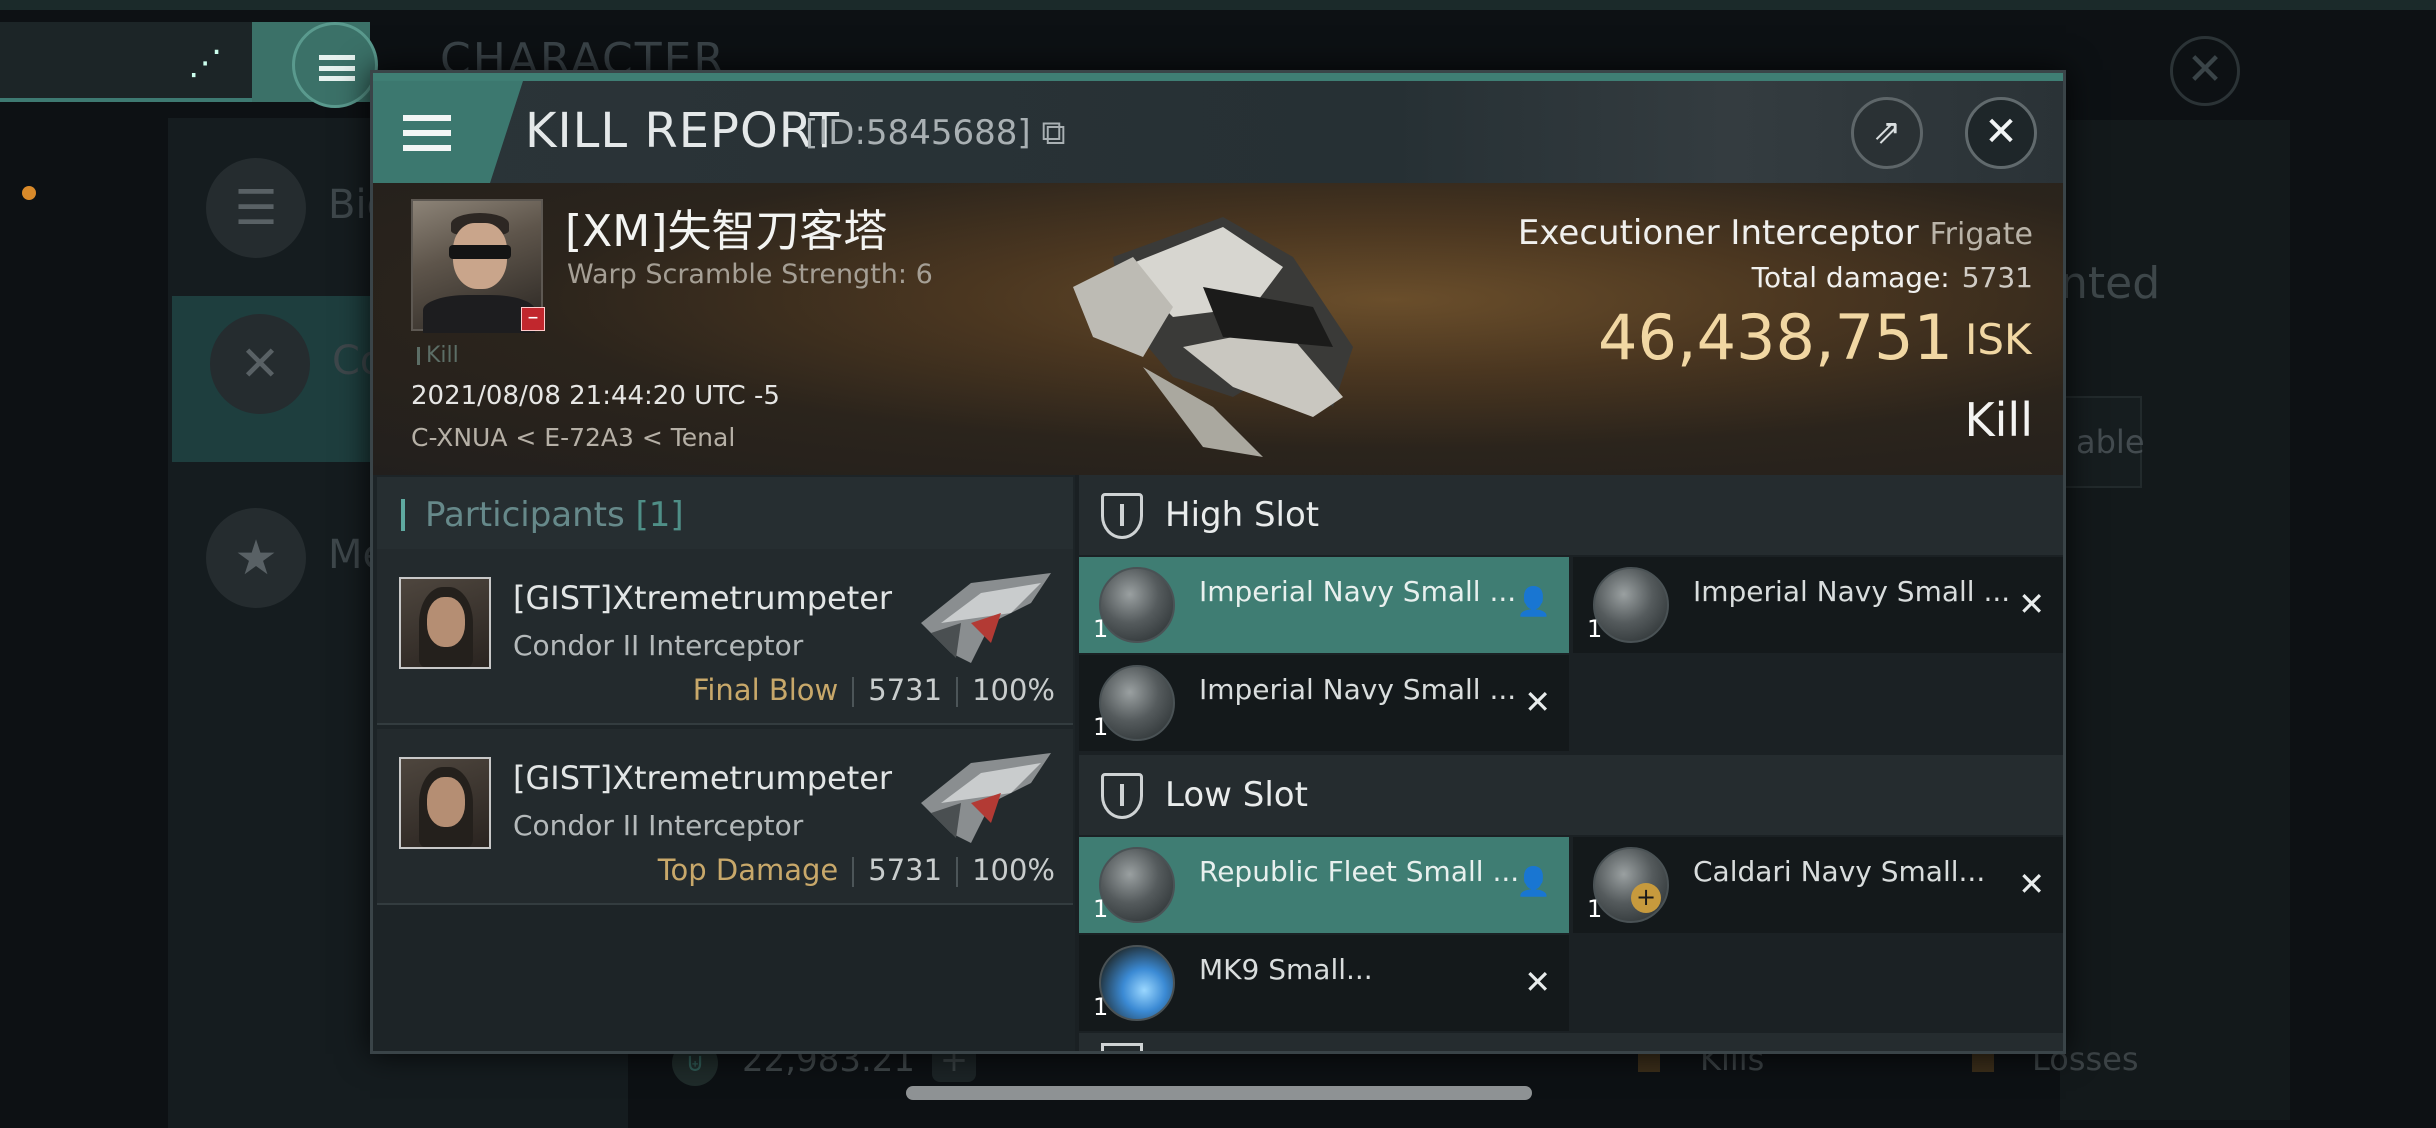  What do you see at coordinates (2110, 283) in the screenshot?
I see `bg-right-text: nted` at bounding box center [2110, 283].